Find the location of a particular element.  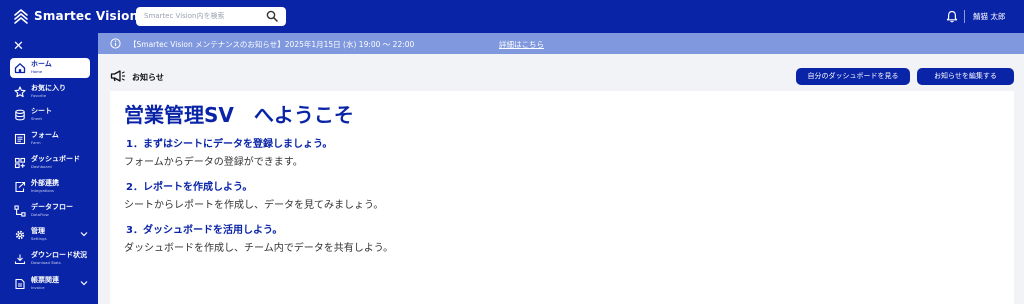

sidebar-item-form: フォーム Form is located at coordinates (50, 139).